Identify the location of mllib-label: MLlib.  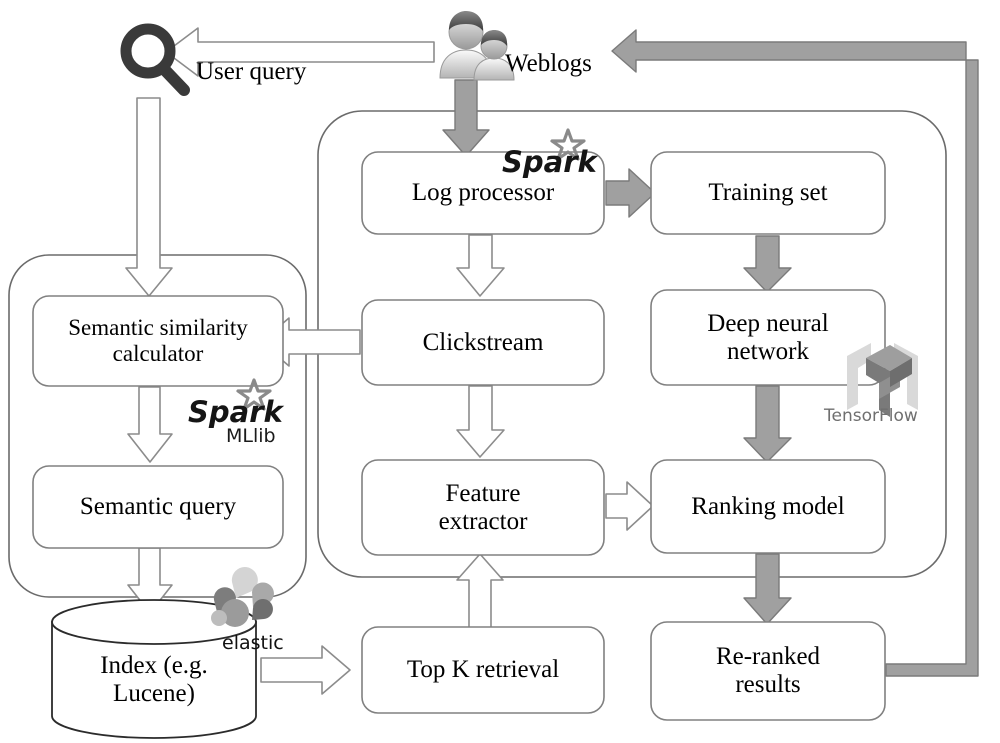
(251, 436).